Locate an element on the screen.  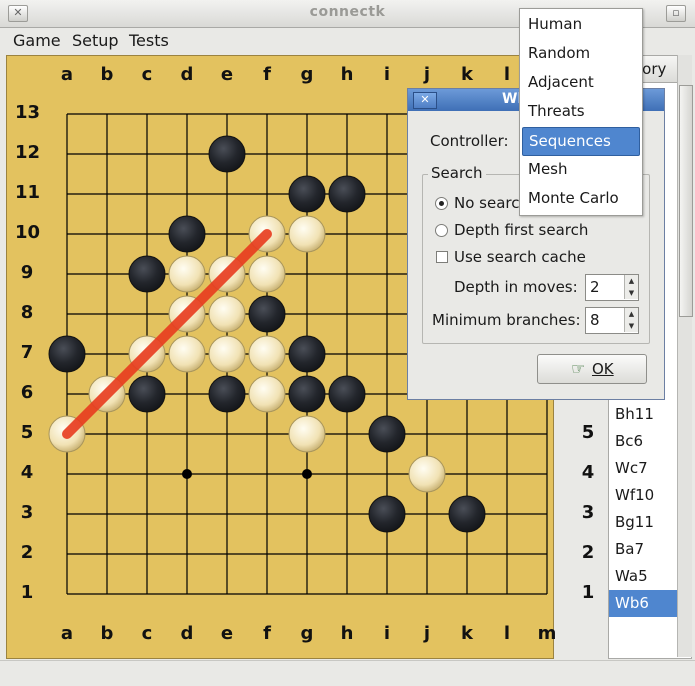
history-move-row: Wb6 is located at coordinates (647, 603).